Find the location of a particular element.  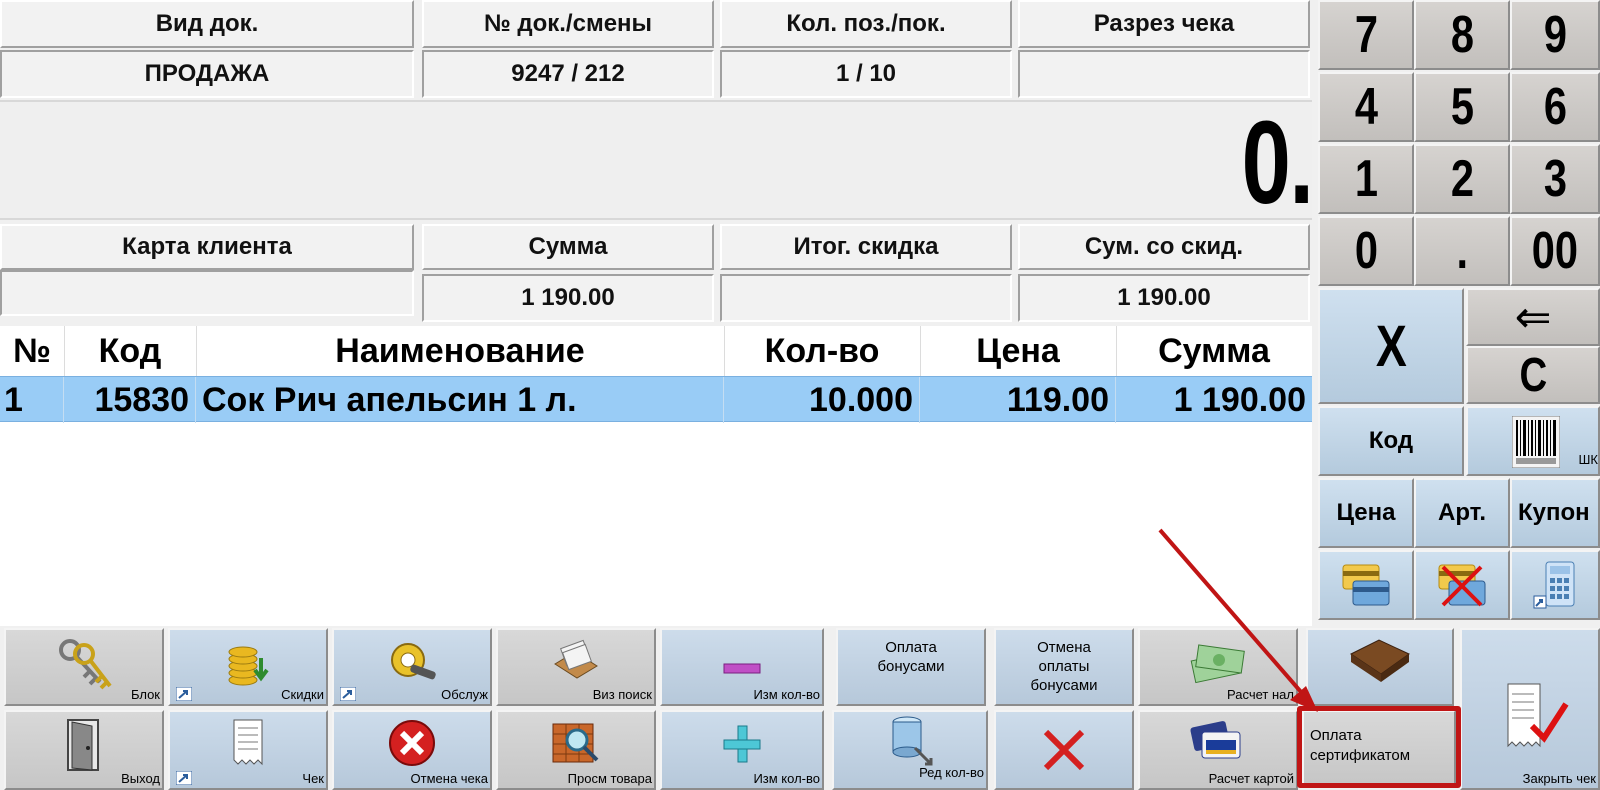

visual-search-button: Виз поиск is located at coordinates (576, 667).